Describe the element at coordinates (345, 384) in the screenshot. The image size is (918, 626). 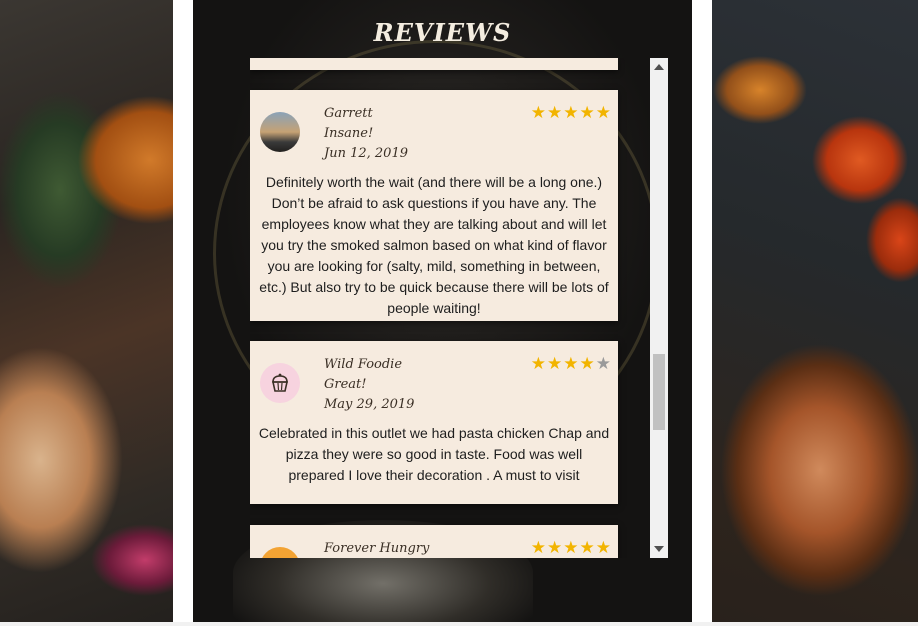
I see `review-headline: Great!` at that location.